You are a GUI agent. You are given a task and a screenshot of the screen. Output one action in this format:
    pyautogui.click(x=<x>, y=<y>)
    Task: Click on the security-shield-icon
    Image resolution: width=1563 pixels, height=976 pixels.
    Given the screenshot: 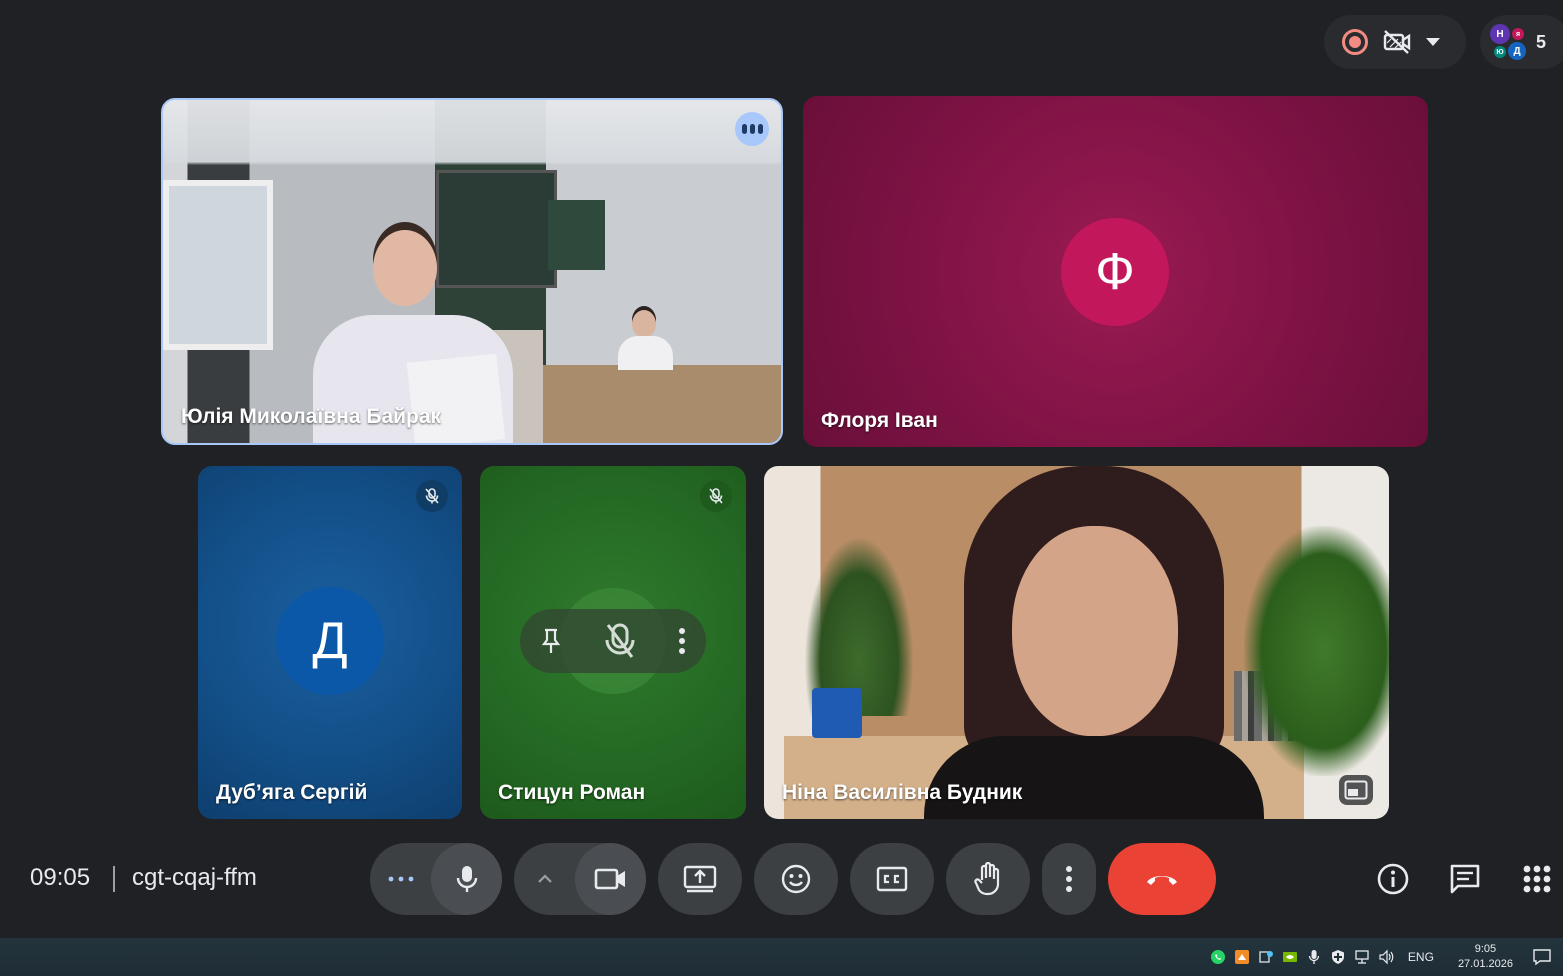 What is the action you would take?
    pyautogui.click(x=1338, y=957)
    